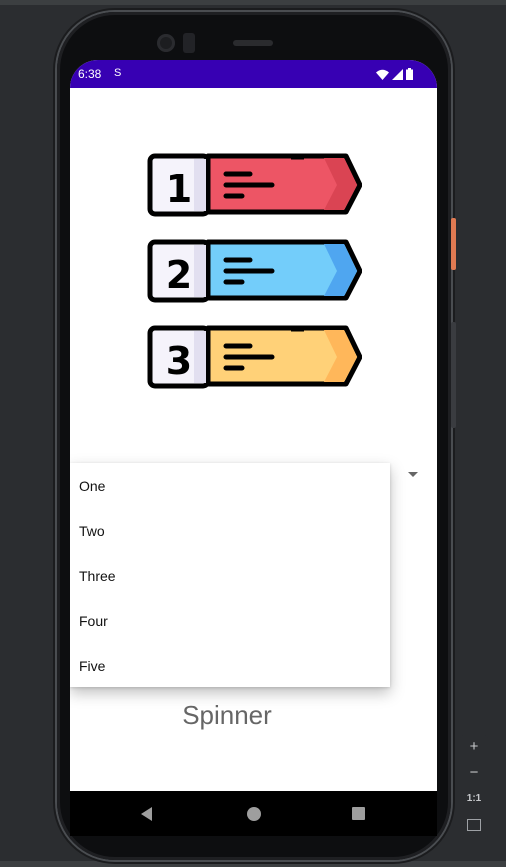 This screenshot has height=867, width=506. I want to click on step-3-number: 3, so click(179, 361).